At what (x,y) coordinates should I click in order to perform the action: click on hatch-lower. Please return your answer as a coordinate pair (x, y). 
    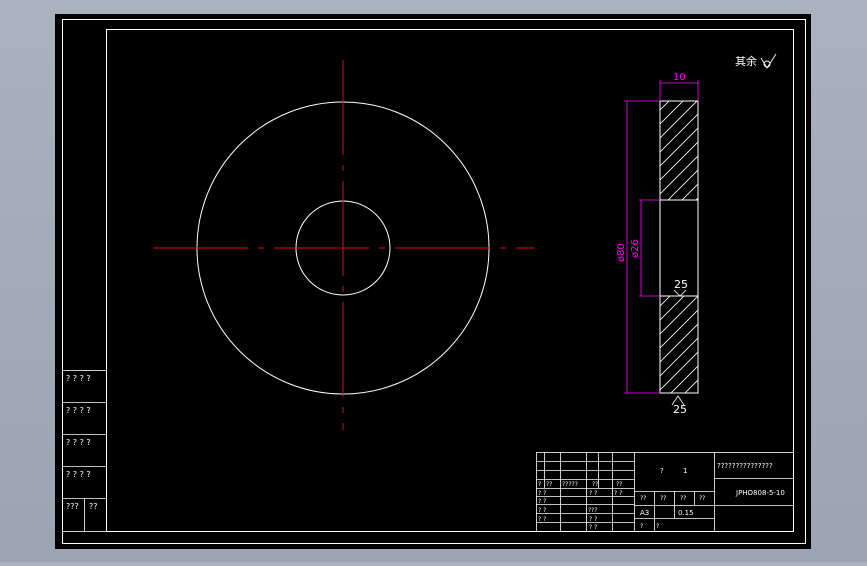
    Looking at the image, I should click on (679, 344).